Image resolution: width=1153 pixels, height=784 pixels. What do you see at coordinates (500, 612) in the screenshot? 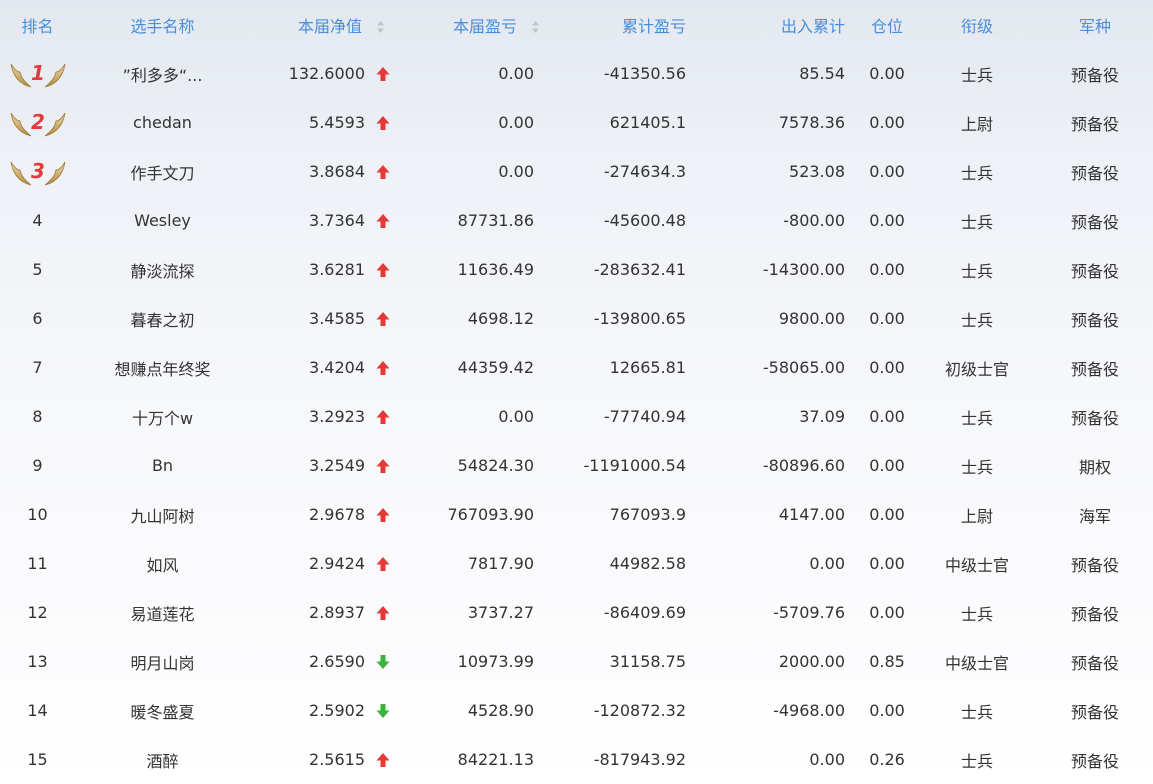
I see `profit-cell: 3737.27` at bounding box center [500, 612].